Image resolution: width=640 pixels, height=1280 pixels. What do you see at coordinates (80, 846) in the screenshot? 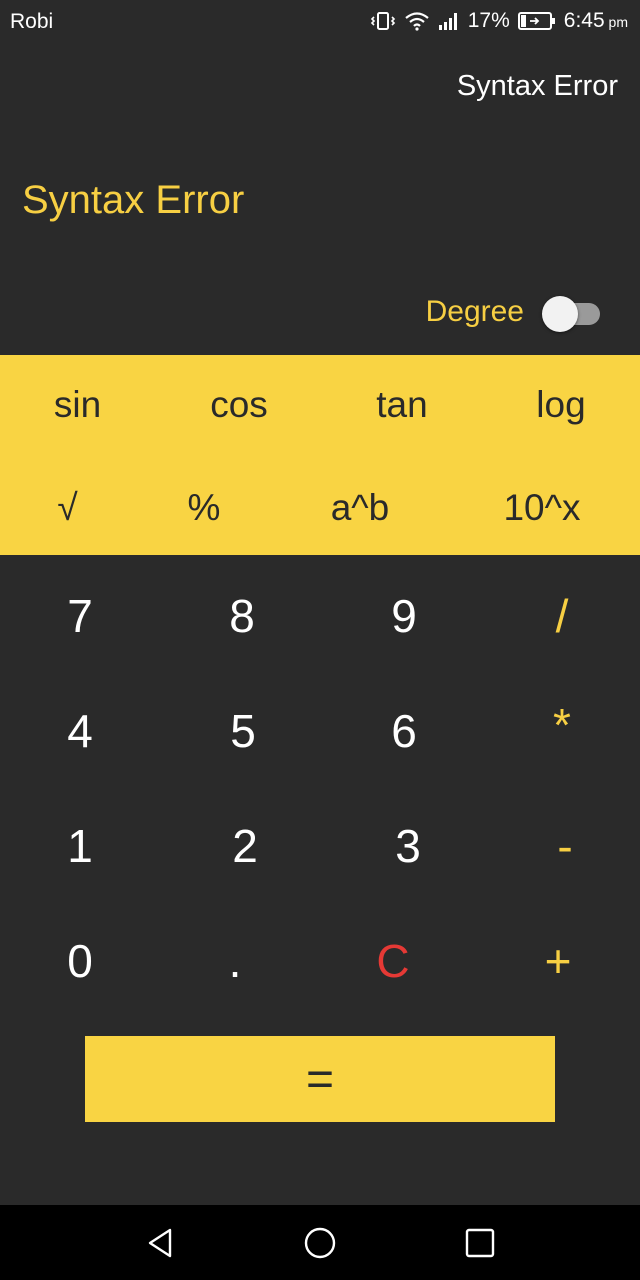
I see `key-1: 1` at bounding box center [80, 846].